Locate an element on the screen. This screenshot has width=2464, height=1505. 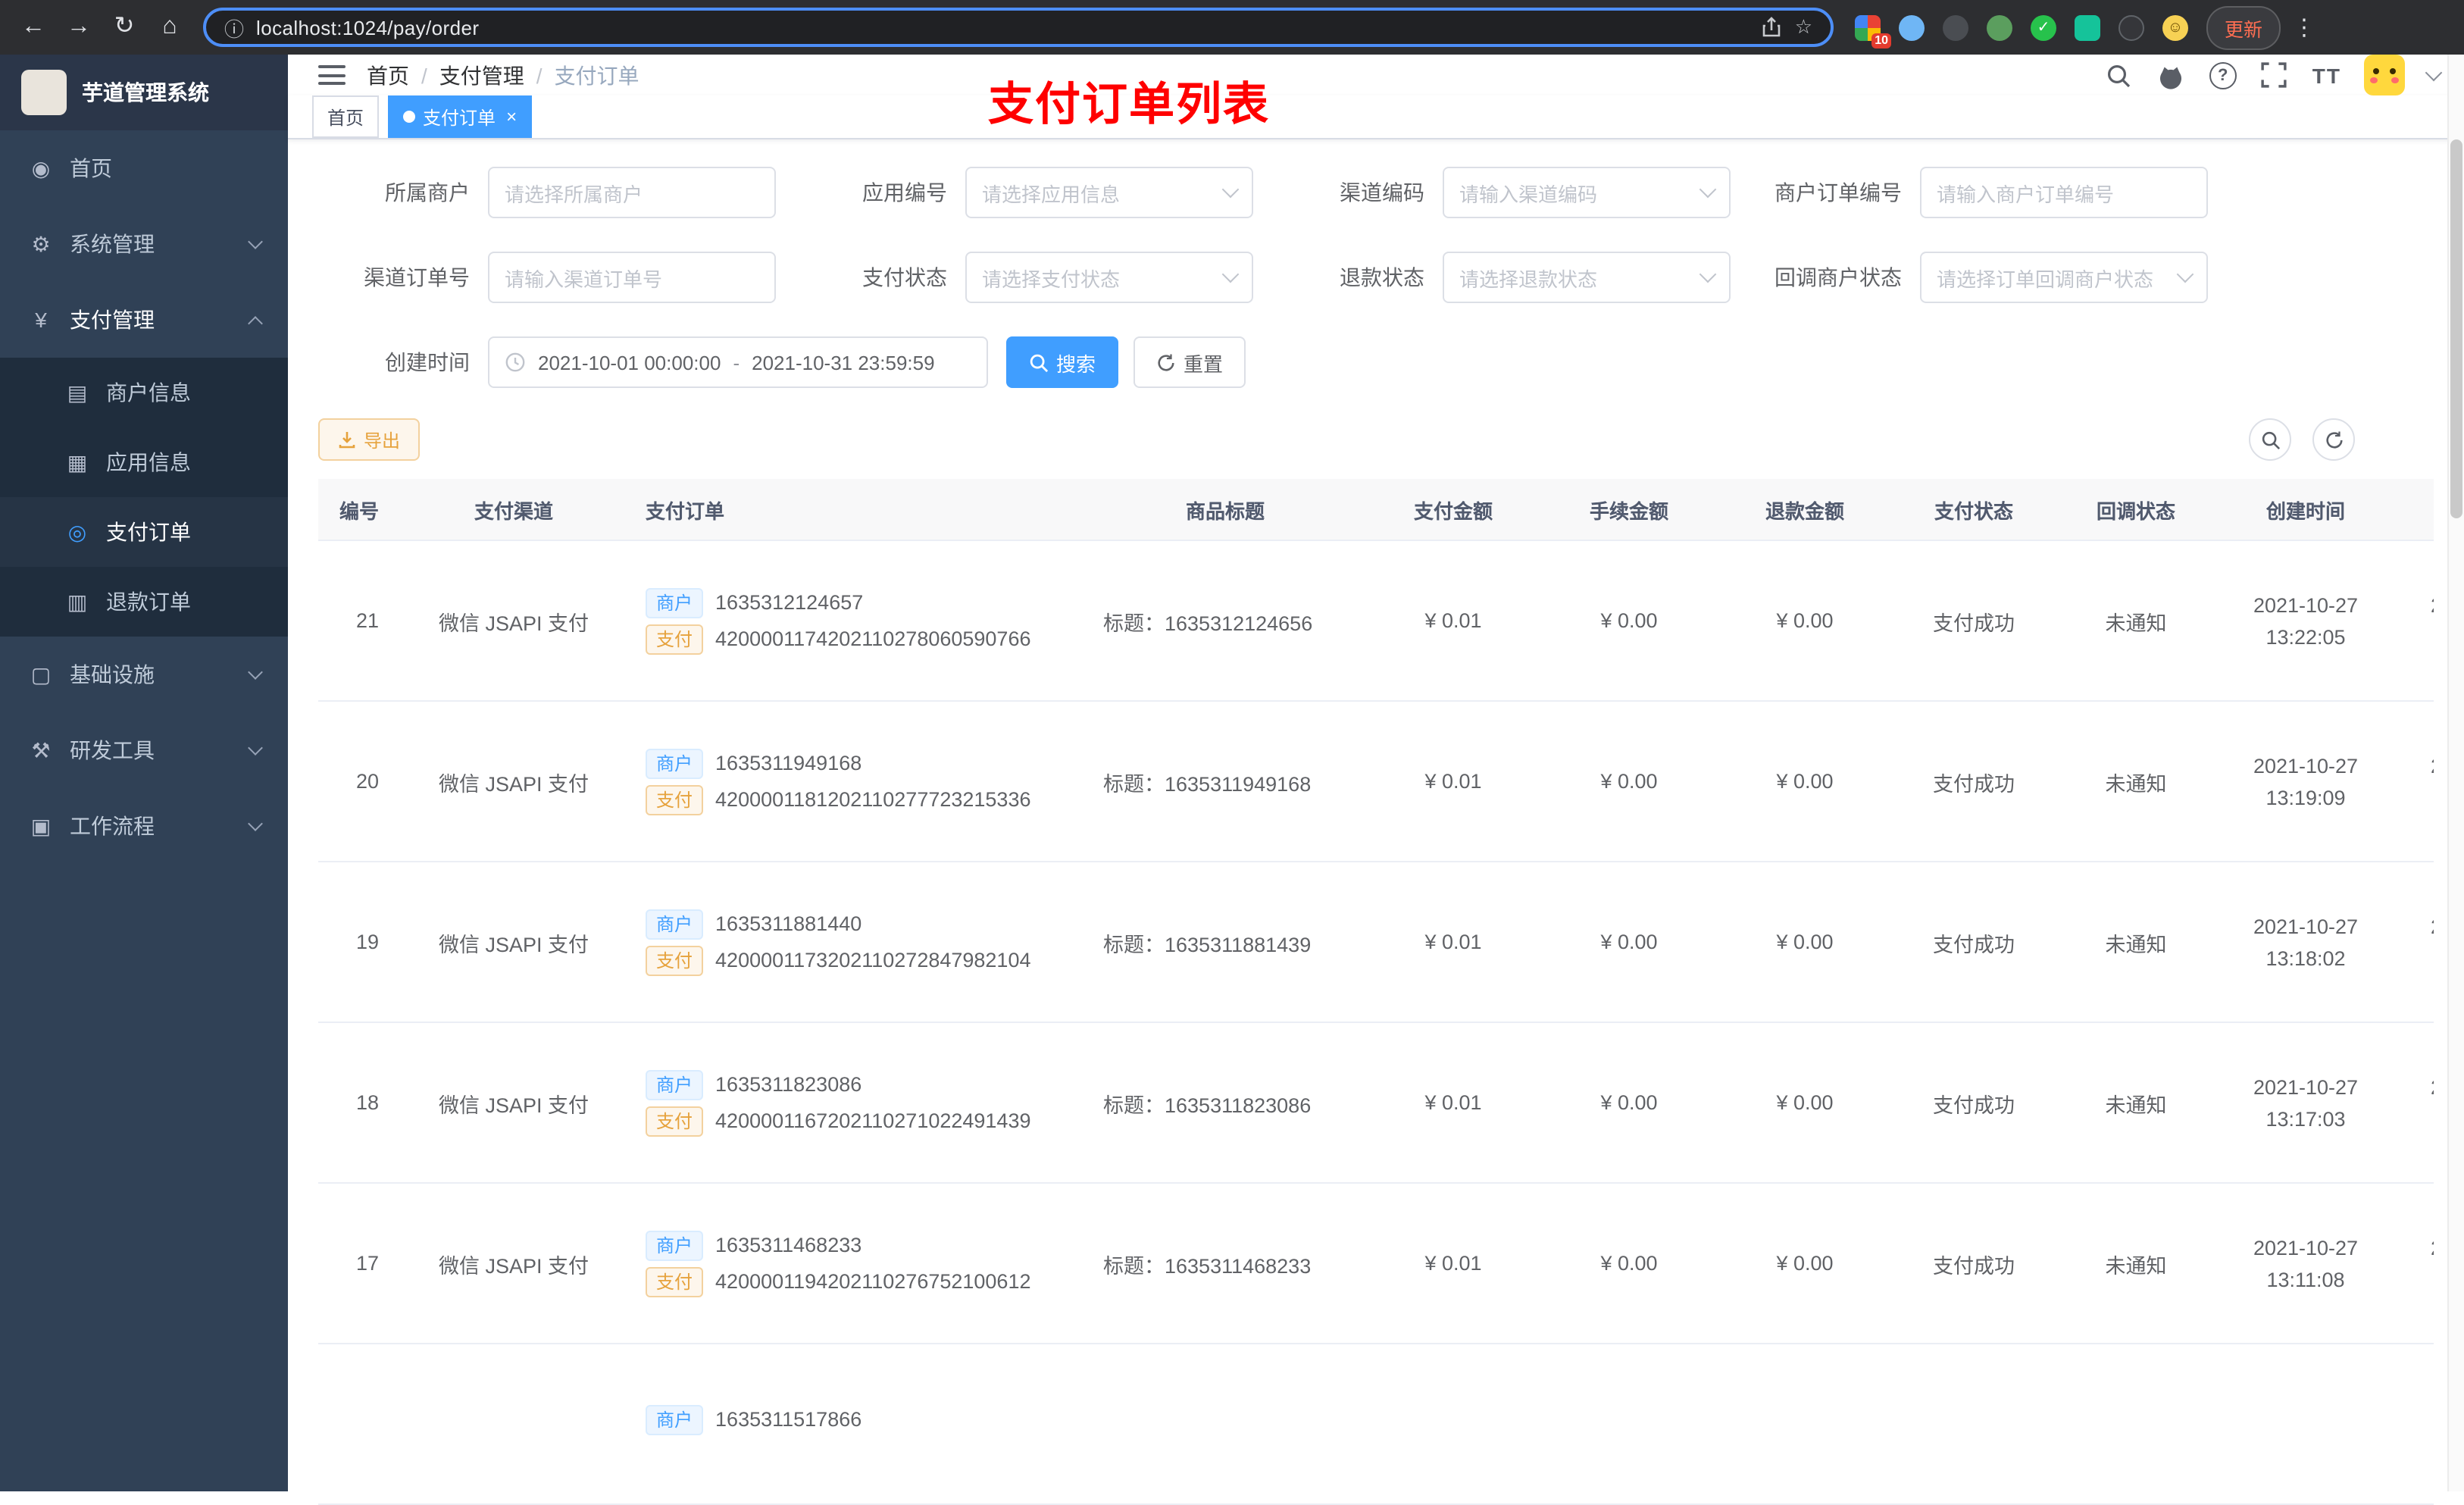
col-fee: 手续金额 is located at coordinates (1629, 510).